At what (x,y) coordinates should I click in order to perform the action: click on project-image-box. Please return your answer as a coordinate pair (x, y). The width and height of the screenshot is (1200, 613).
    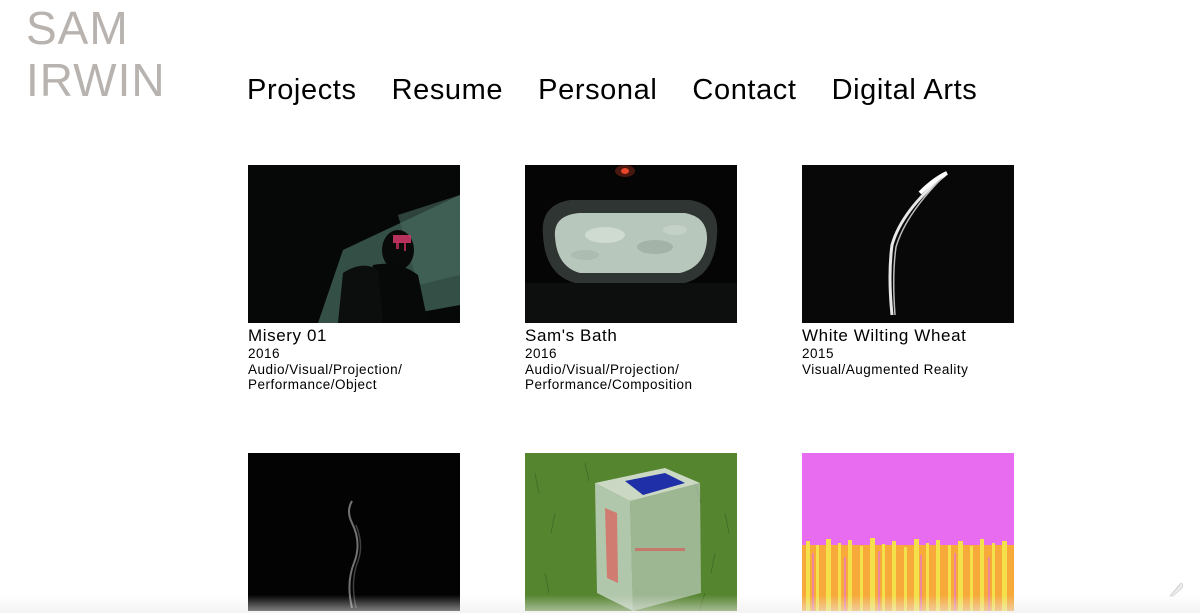
    Looking at the image, I should click on (631, 532).